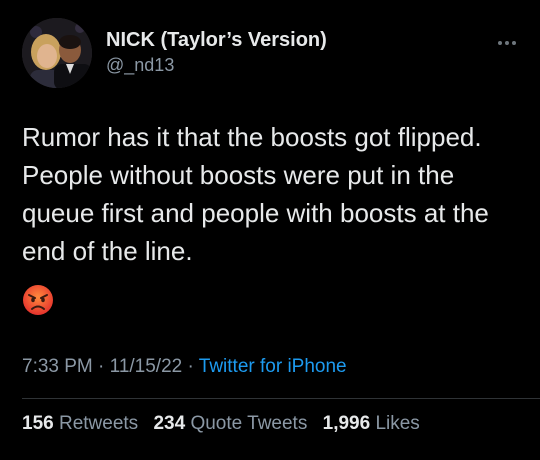 The image size is (540, 460). What do you see at coordinates (281, 398) in the screenshot?
I see `divider` at bounding box center [281, 398].